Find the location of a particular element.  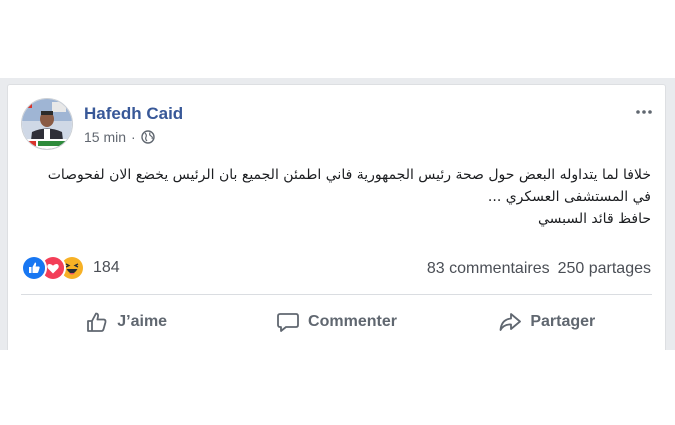

share-button-label: Partager is located at coordinates (563, 321).